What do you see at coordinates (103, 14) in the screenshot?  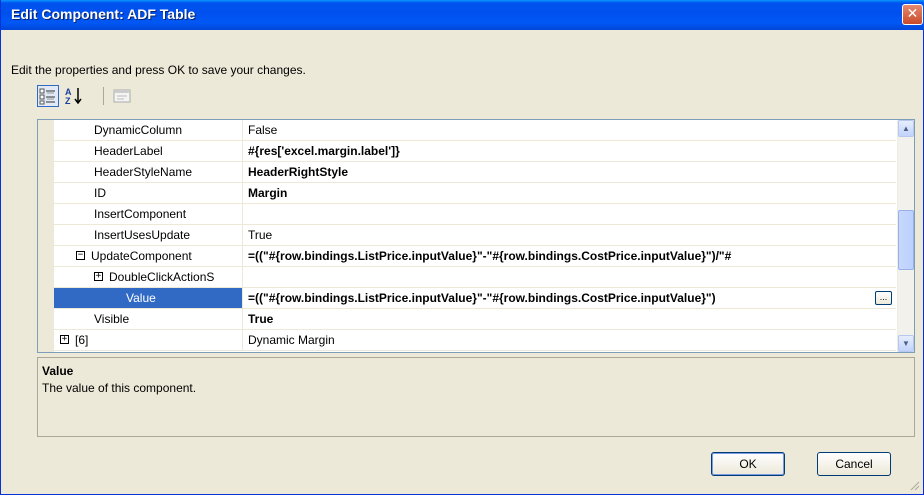 I see `window-title: Edit Component: ADF Table` at bounding box center [103, 14].